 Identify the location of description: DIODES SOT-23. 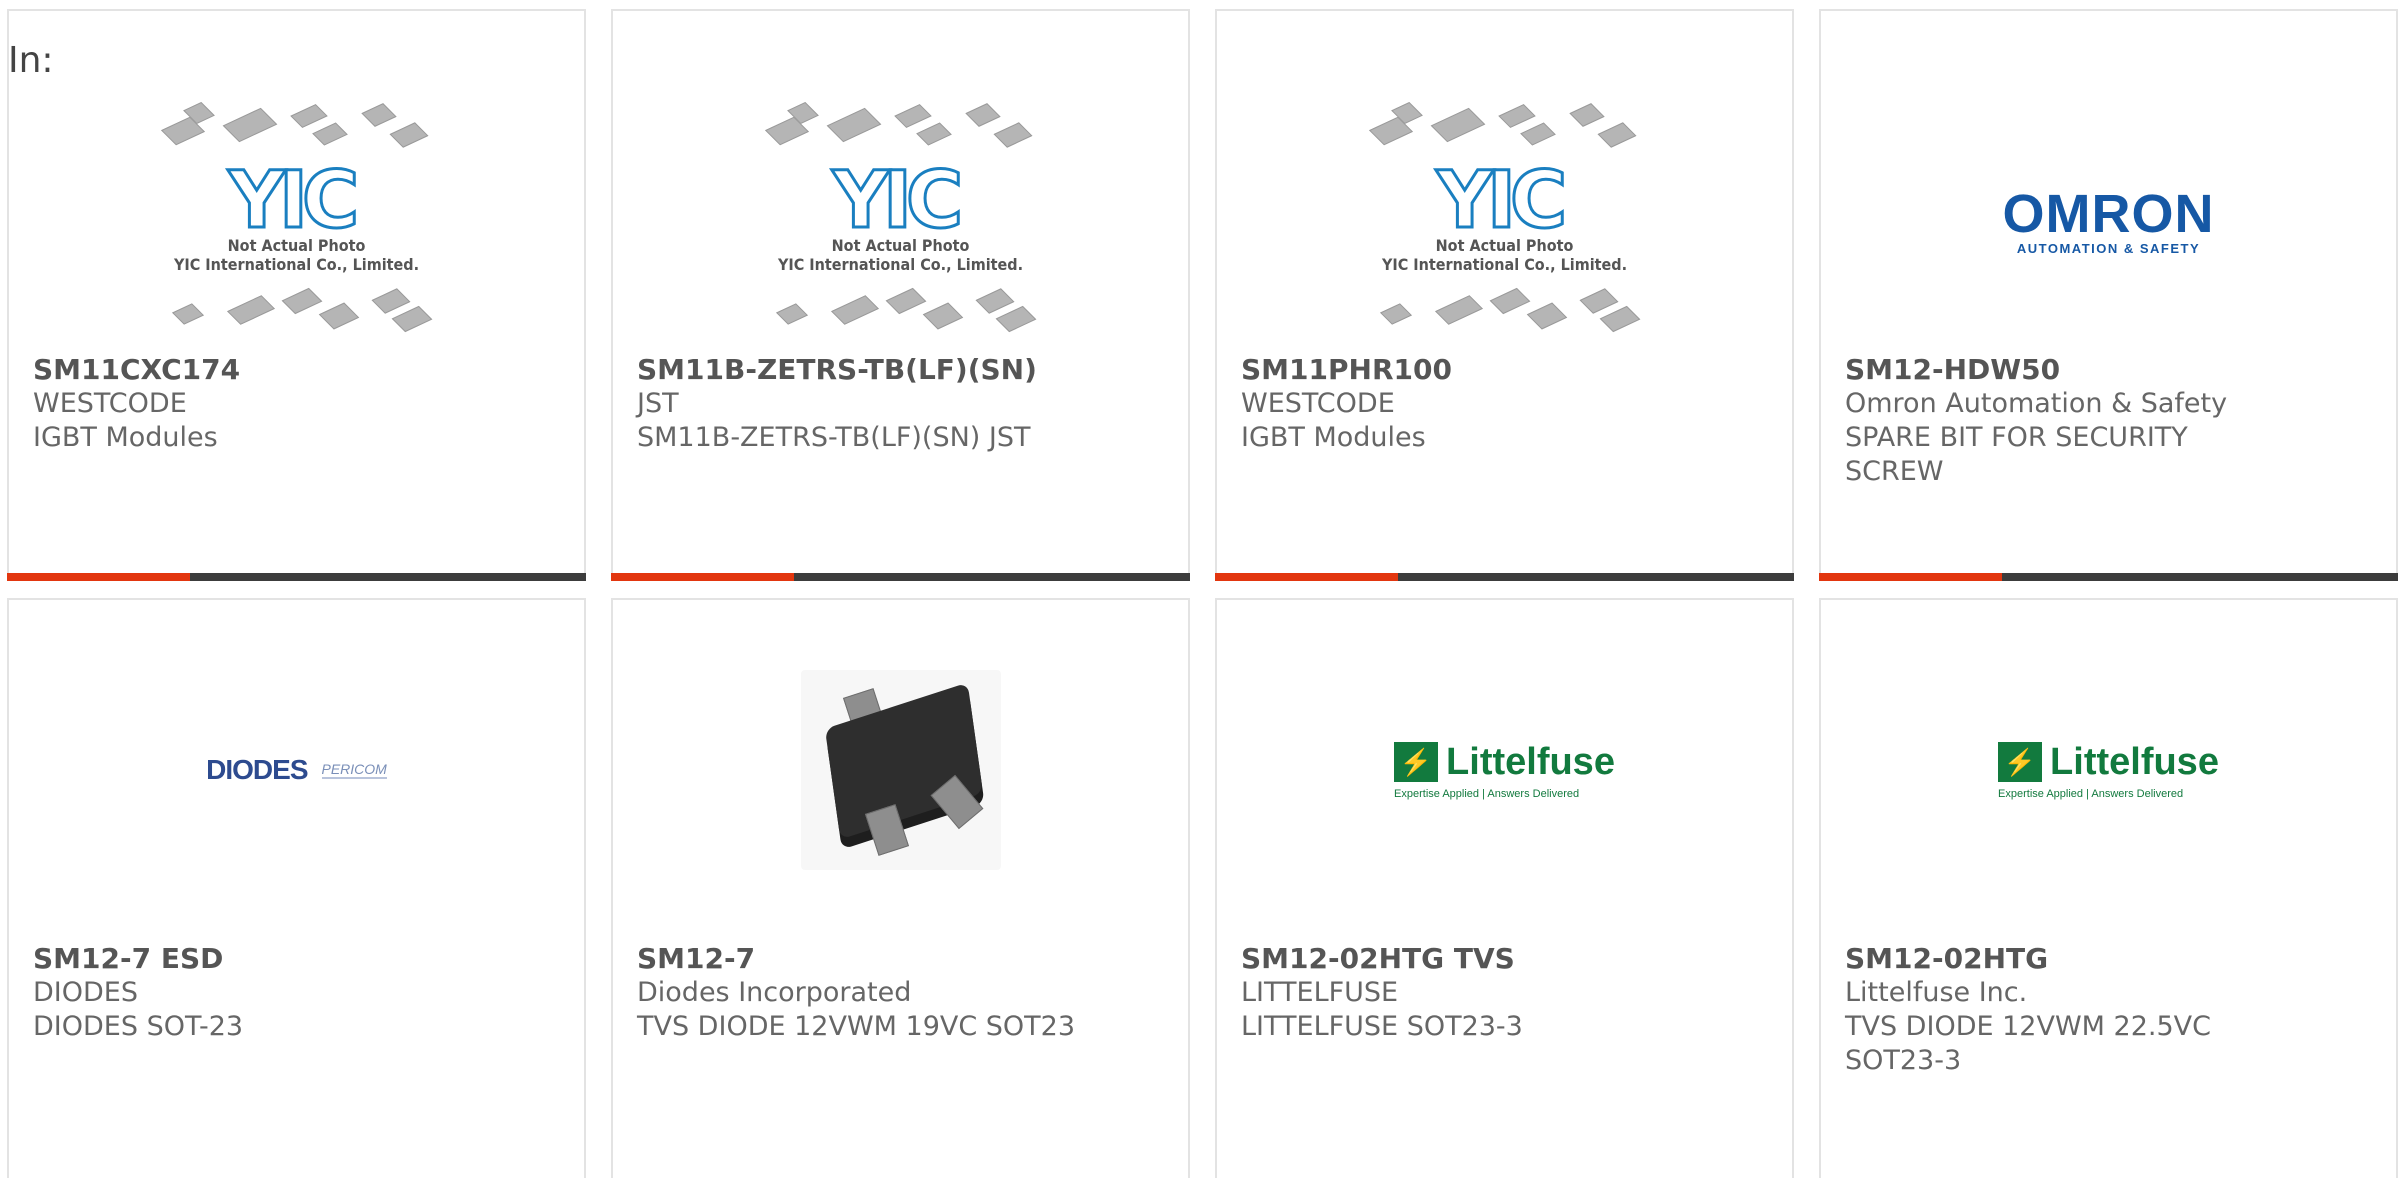
(138, 1026).